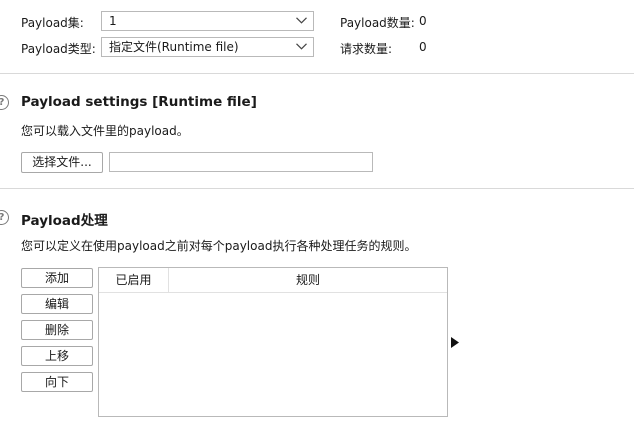  I want to click on payload-type-value: 指定文件(Runtime file), so click(174, 47).